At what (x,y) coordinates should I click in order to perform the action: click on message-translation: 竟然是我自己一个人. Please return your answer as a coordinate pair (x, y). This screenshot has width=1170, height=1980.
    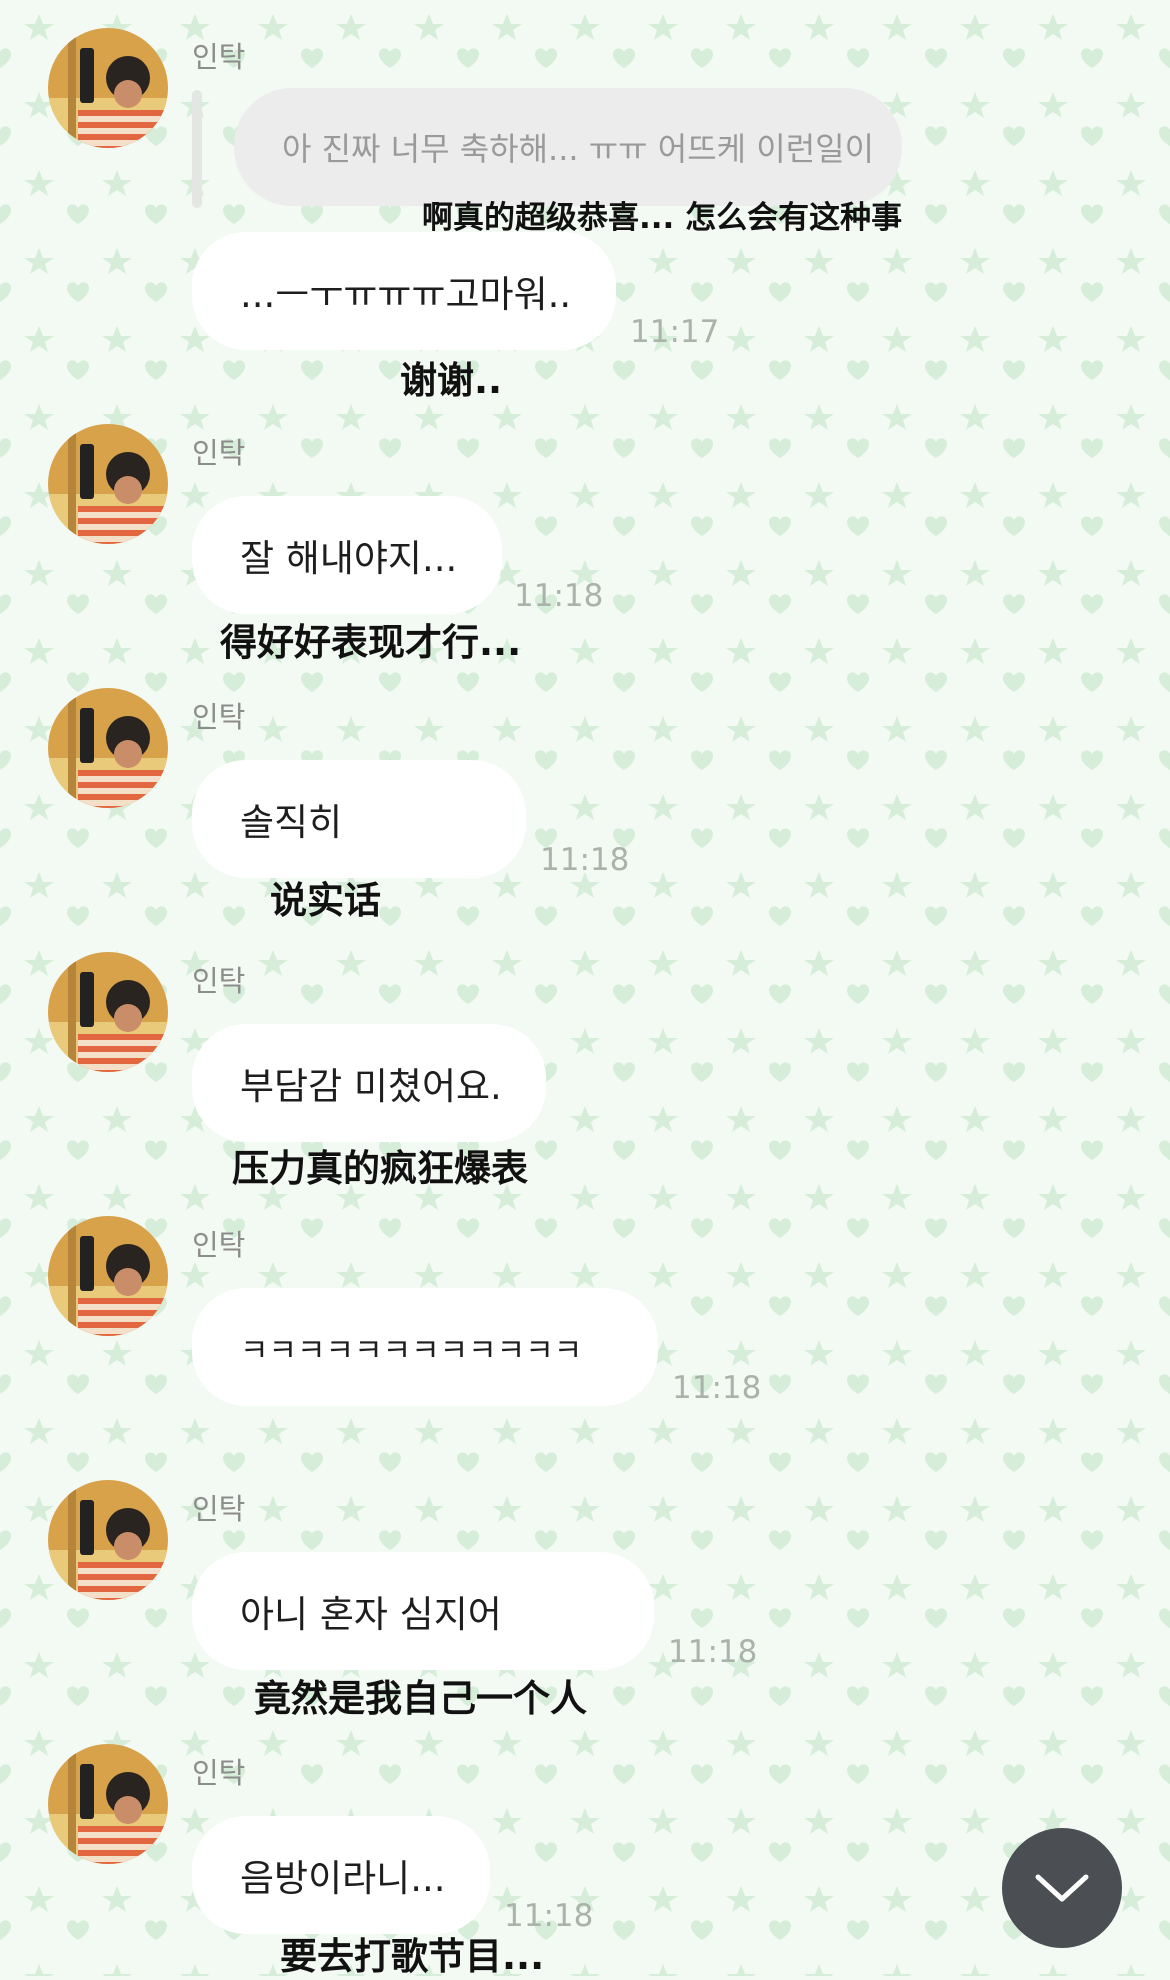
    Looking at the image, I should click on (420, 1698).